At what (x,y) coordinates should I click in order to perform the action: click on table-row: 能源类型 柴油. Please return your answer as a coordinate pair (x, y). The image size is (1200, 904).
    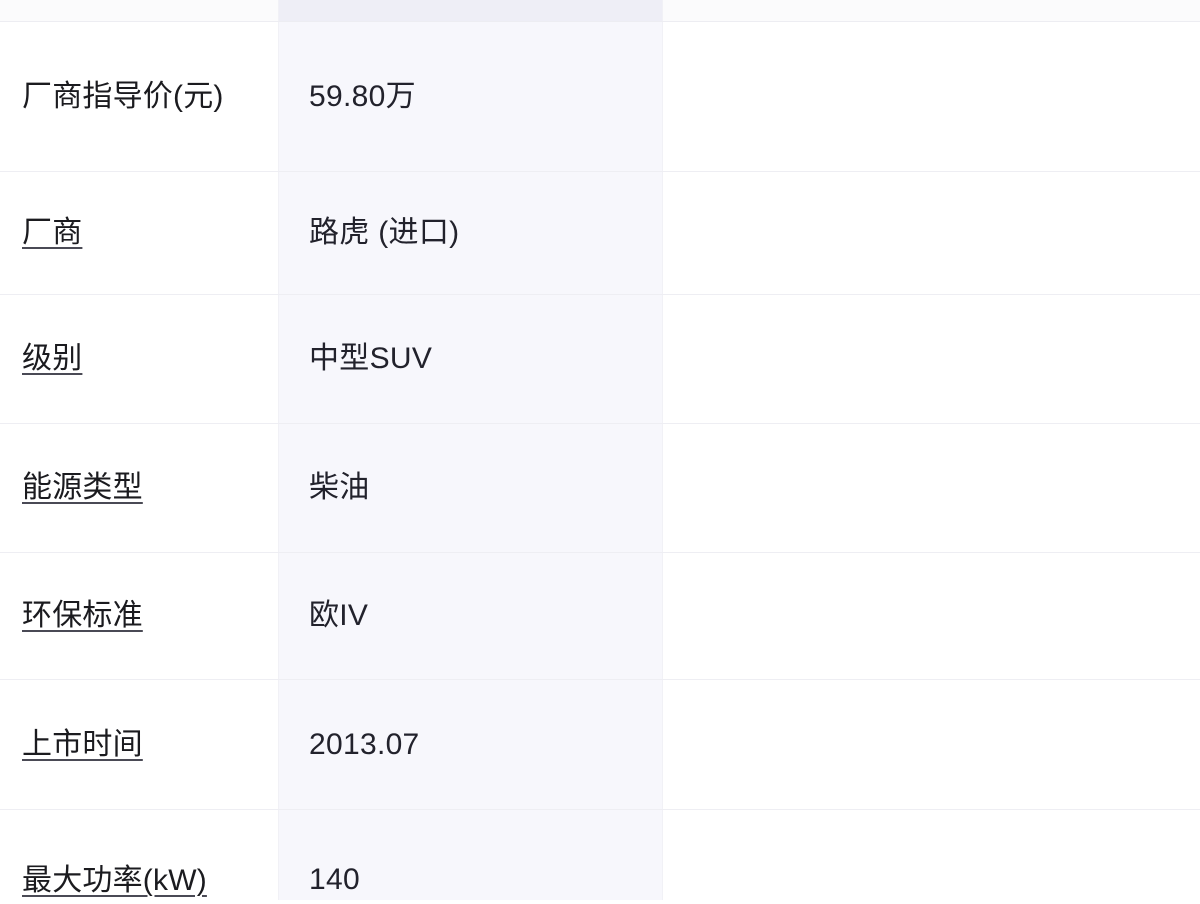
    Looking at the image, I should click on (600, 488).